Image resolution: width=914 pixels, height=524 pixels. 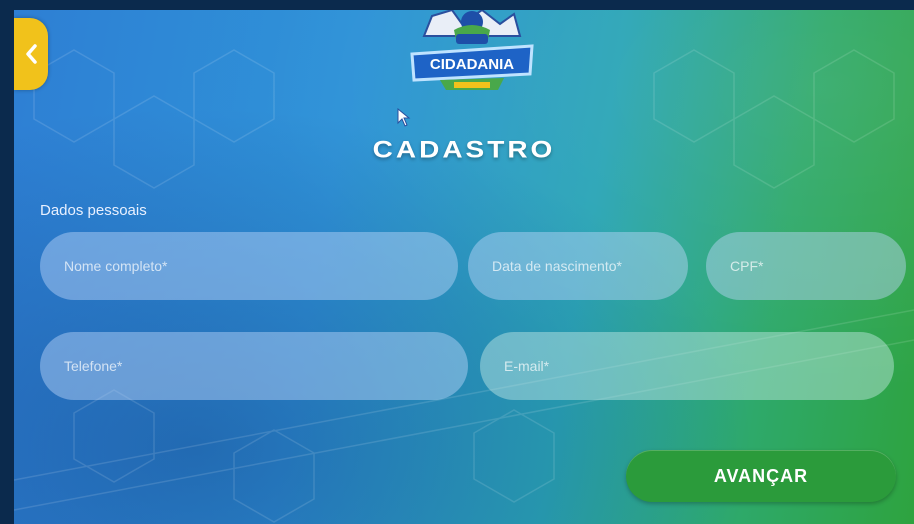 I want to click on telefone-input: Telefone*, so click(x=254, y=366).